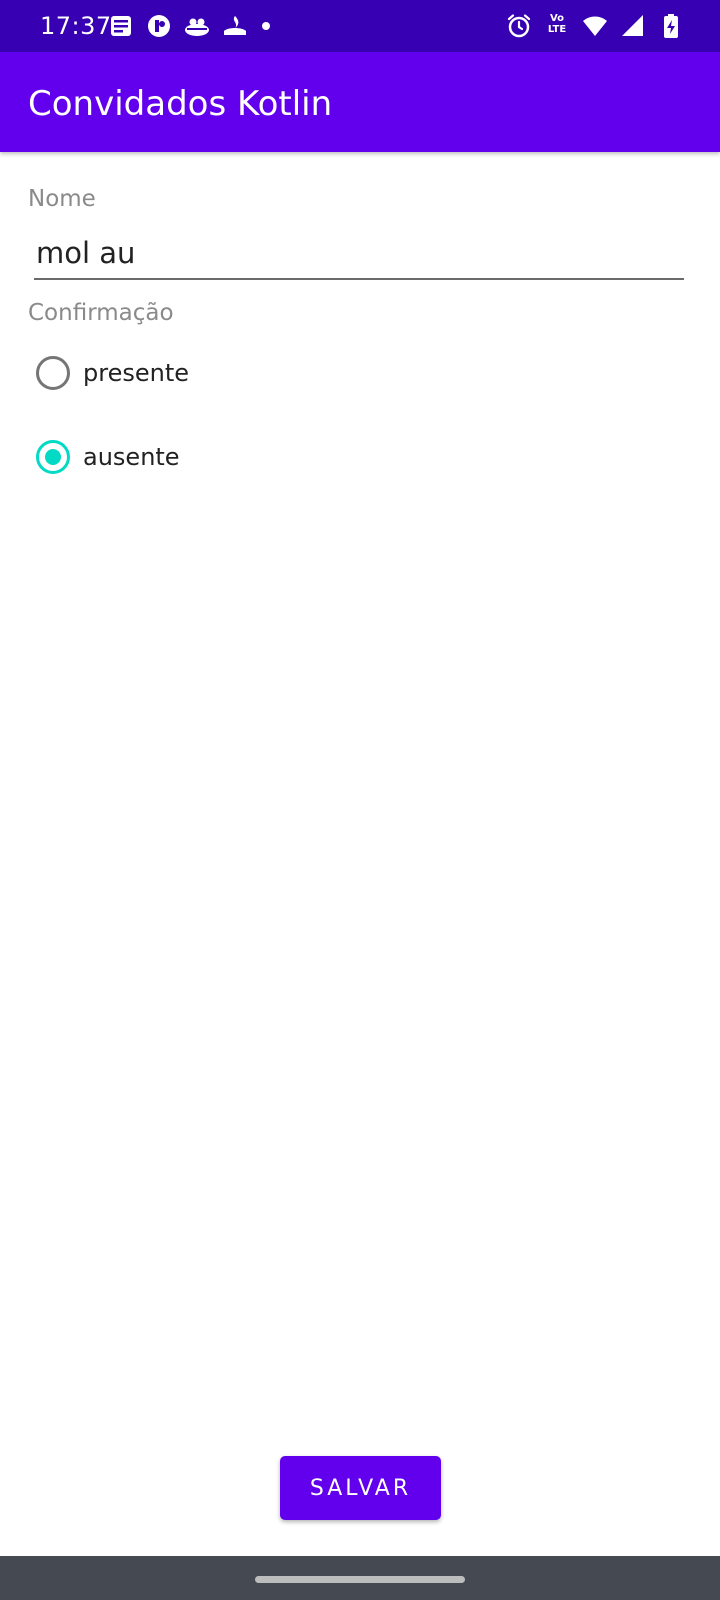 The height and width of the screenshot is (1600, 720). What do you see at coordinates (266, 26) in the screenshot?
I see `more-notifications-dot-icon` at bounding box center [266, 26].